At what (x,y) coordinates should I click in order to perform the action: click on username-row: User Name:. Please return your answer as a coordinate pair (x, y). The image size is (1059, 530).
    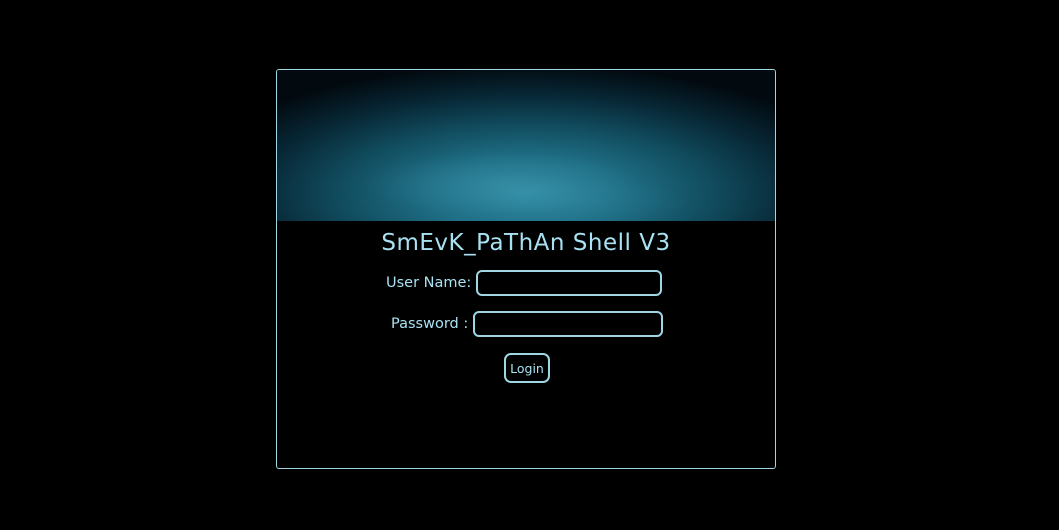
    Looking at the image, I should click on (524, 283).